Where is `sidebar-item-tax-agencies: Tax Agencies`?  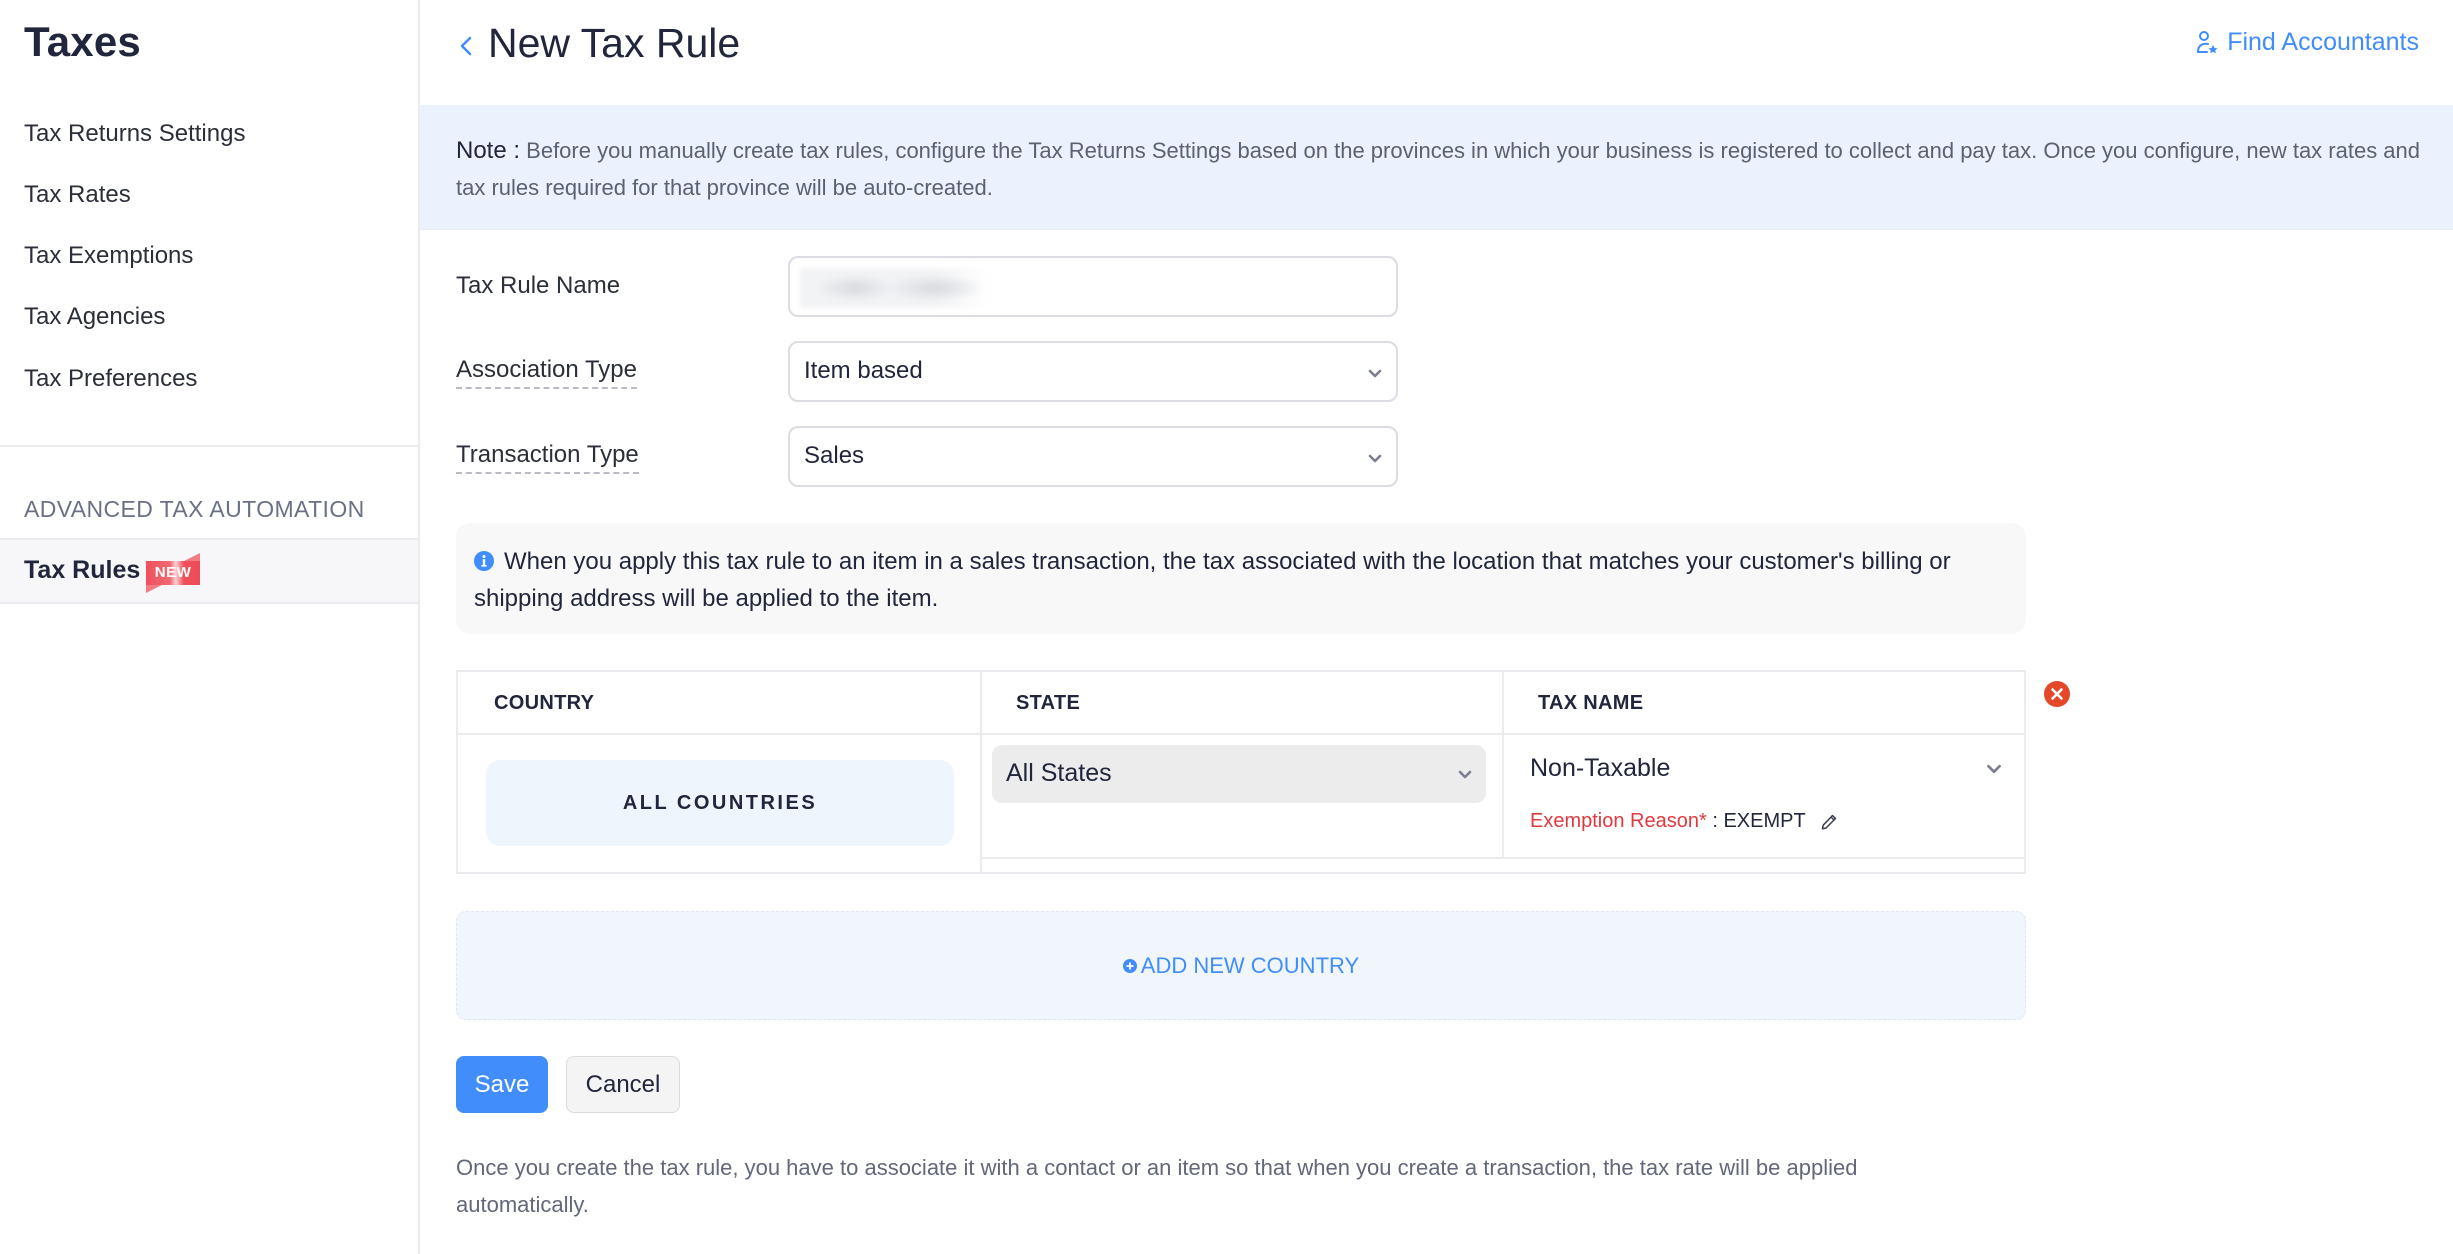 sidebar-item-tax-agencies: Tax Agencies is located at coordinates (94, 317).